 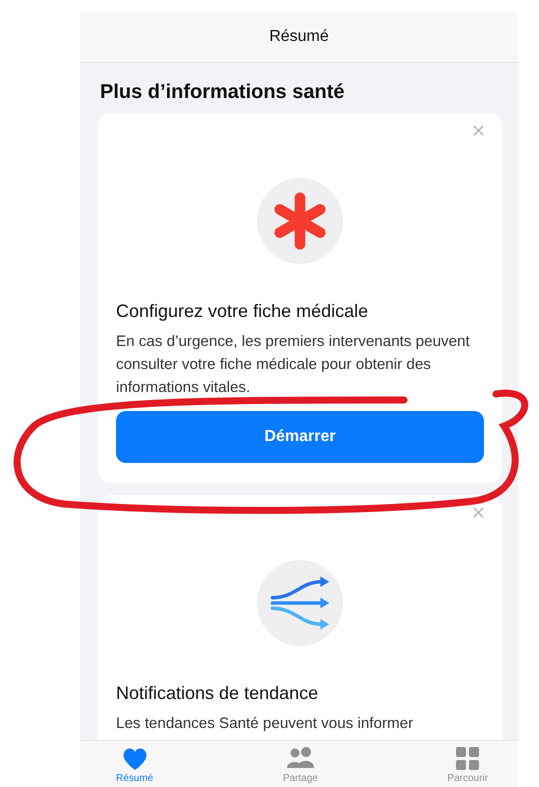 What do you see at coordinates (299, 37) in the screenshot?
I see `navigation-title: Résumé` at bounding box center [299, 37].